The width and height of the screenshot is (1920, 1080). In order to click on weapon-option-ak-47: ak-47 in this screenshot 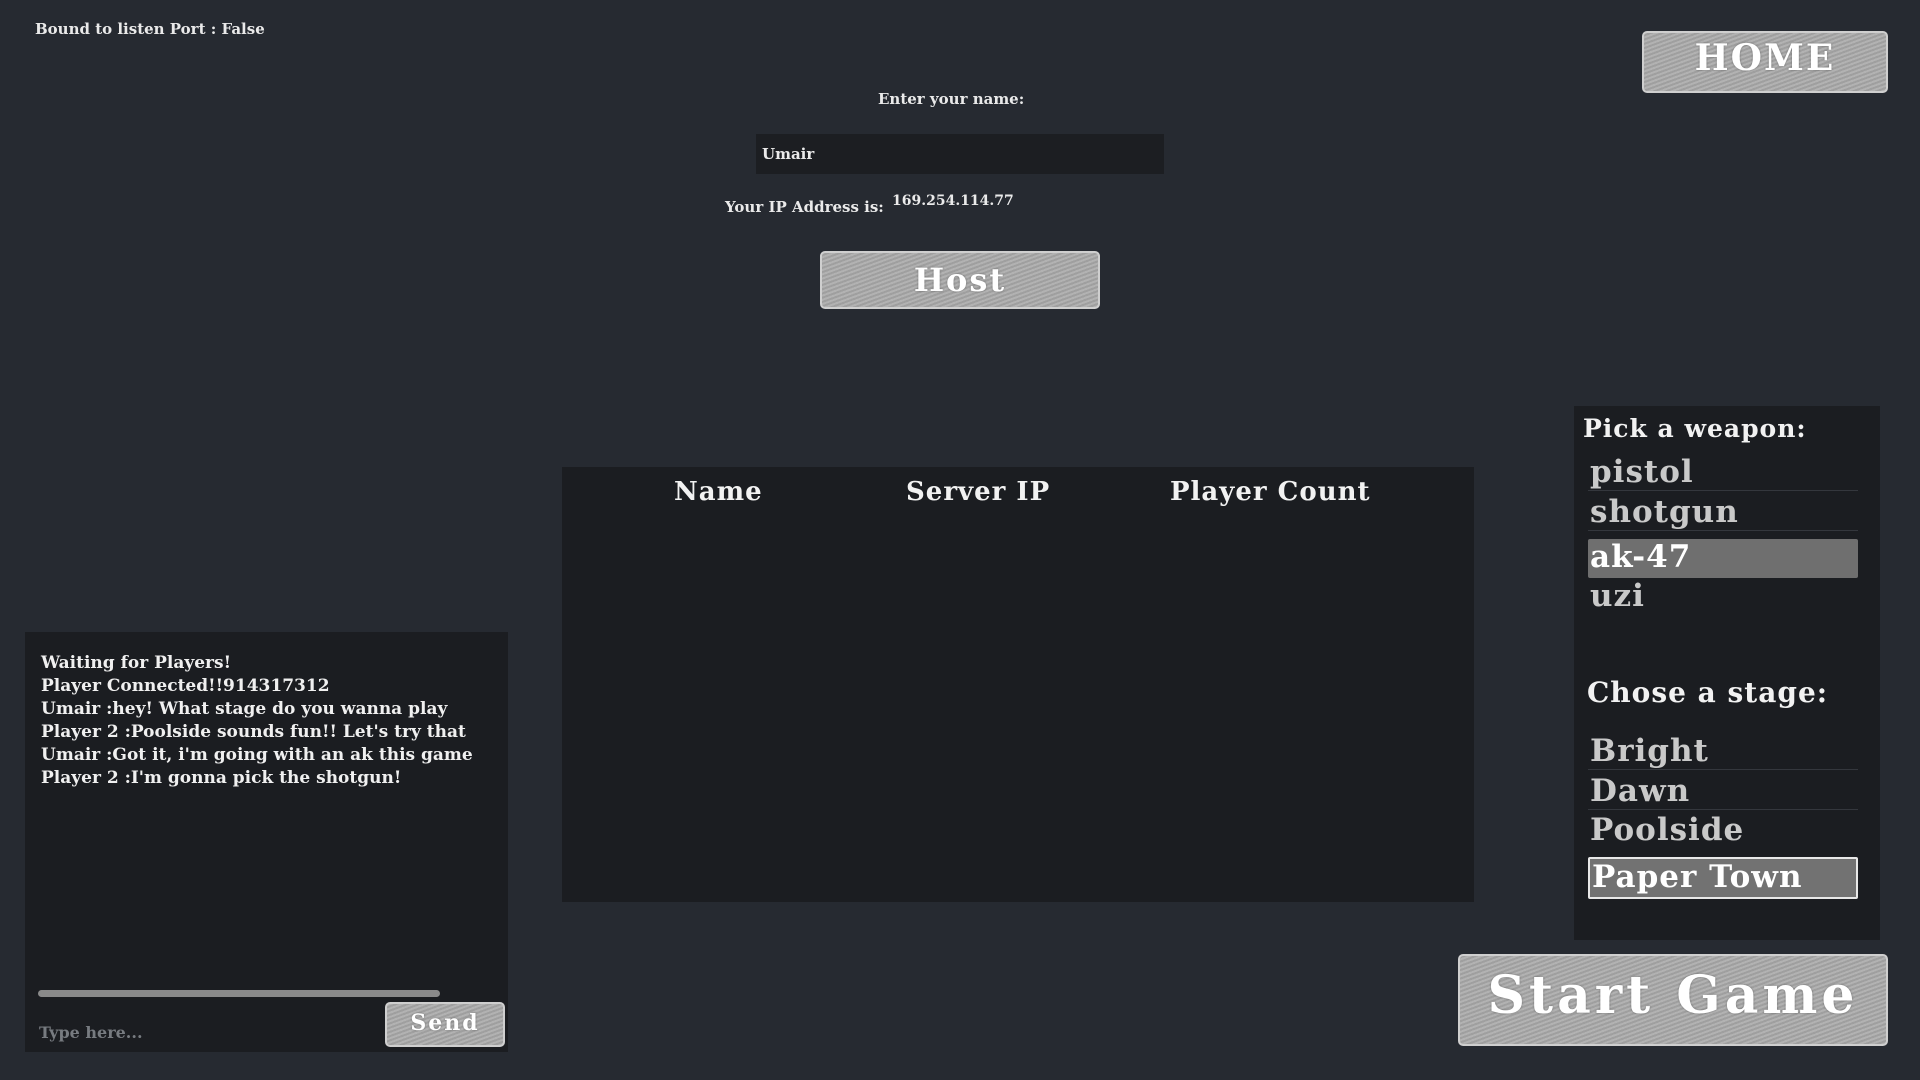, I will do `click(1723, 558)`.